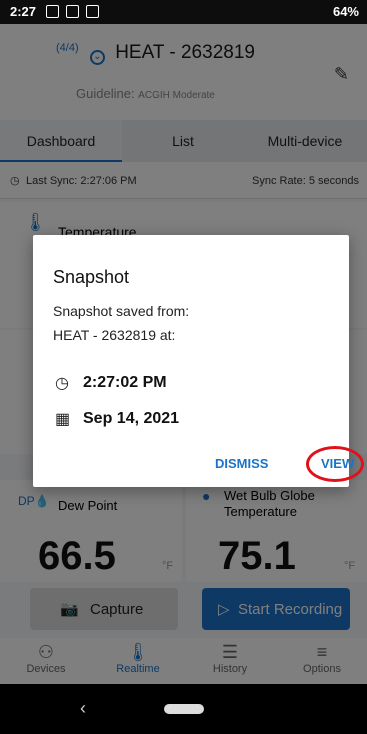 This screenshot has height=734, width=367. Describe the element at coordinates (62, 383) in the screenshot. I see `clock-icon: ◷` at that location.